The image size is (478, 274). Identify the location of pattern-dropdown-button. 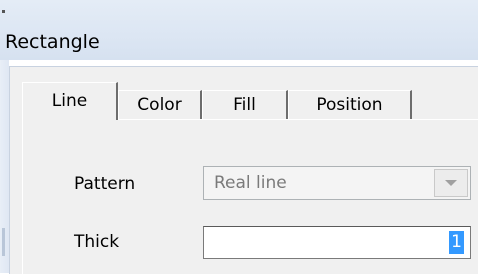
(451, 183).